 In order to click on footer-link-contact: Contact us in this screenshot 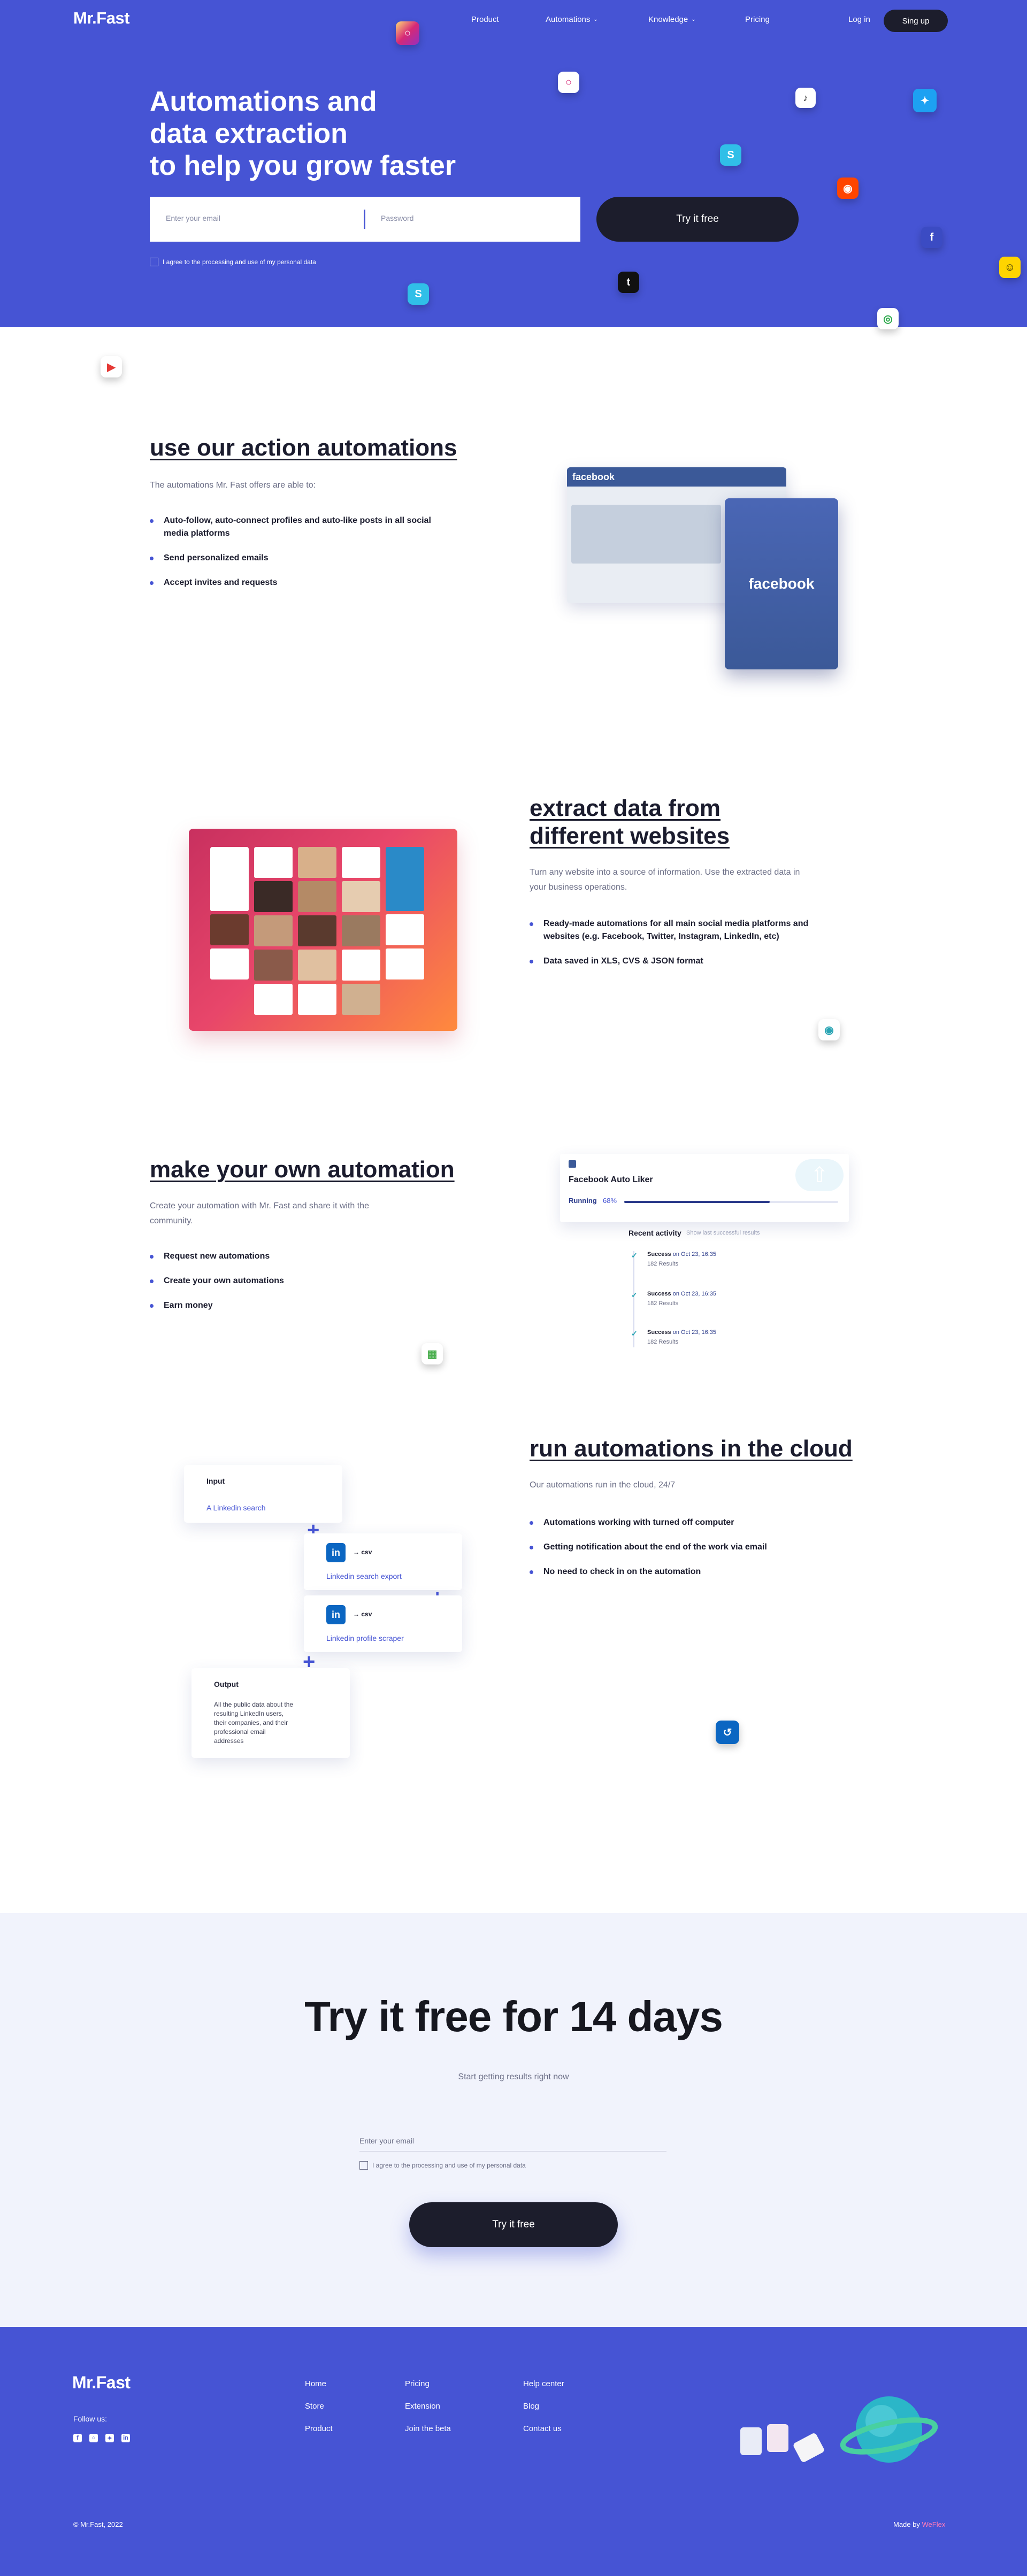, I will do `click(542, 2428)`.